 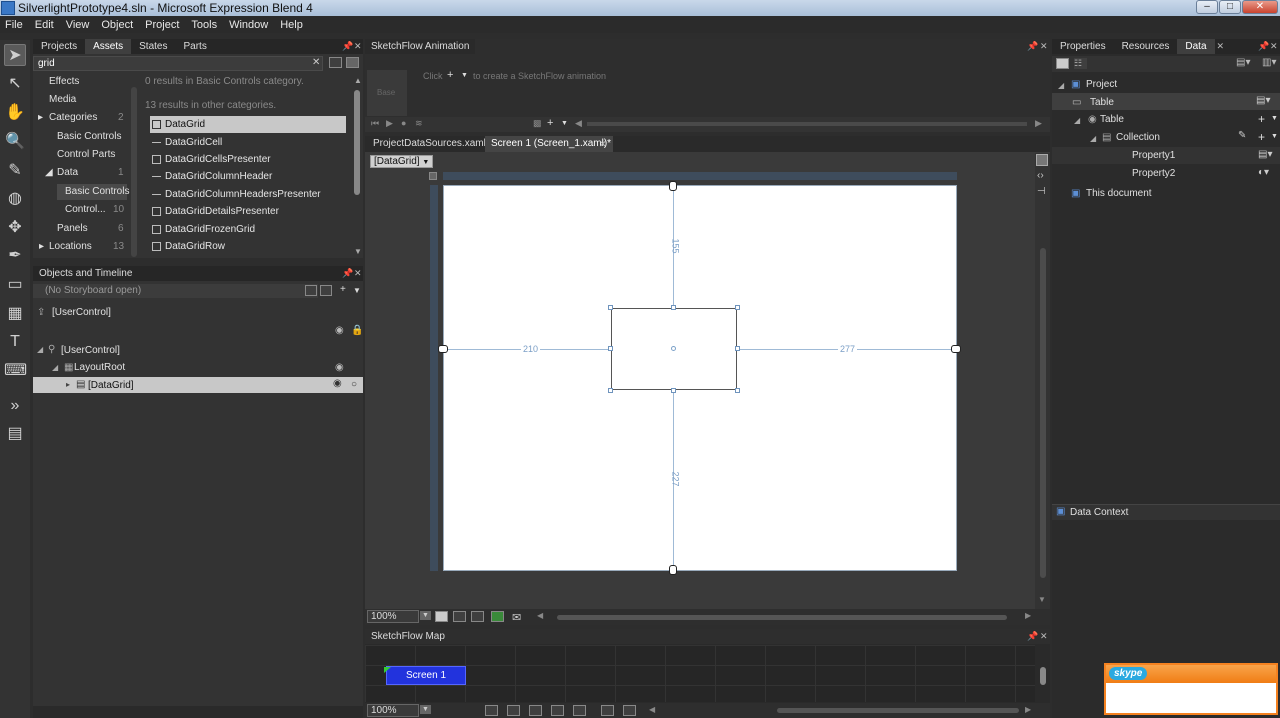 I want to click on canvas-vscroll, so click(x=1043, y=413).